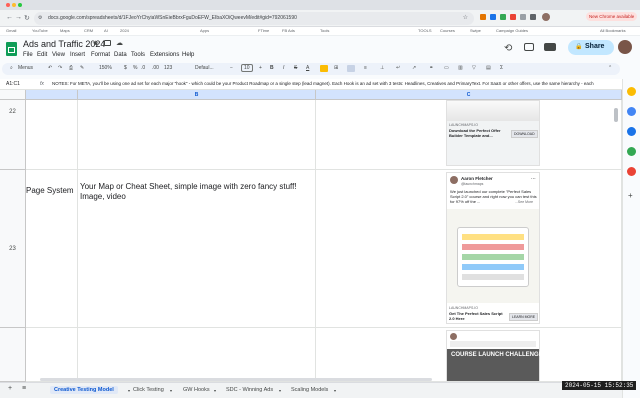  Describe the element at coordinates (263, 30) in the screenshot. I see `bookmark-item: FTime` at that location.